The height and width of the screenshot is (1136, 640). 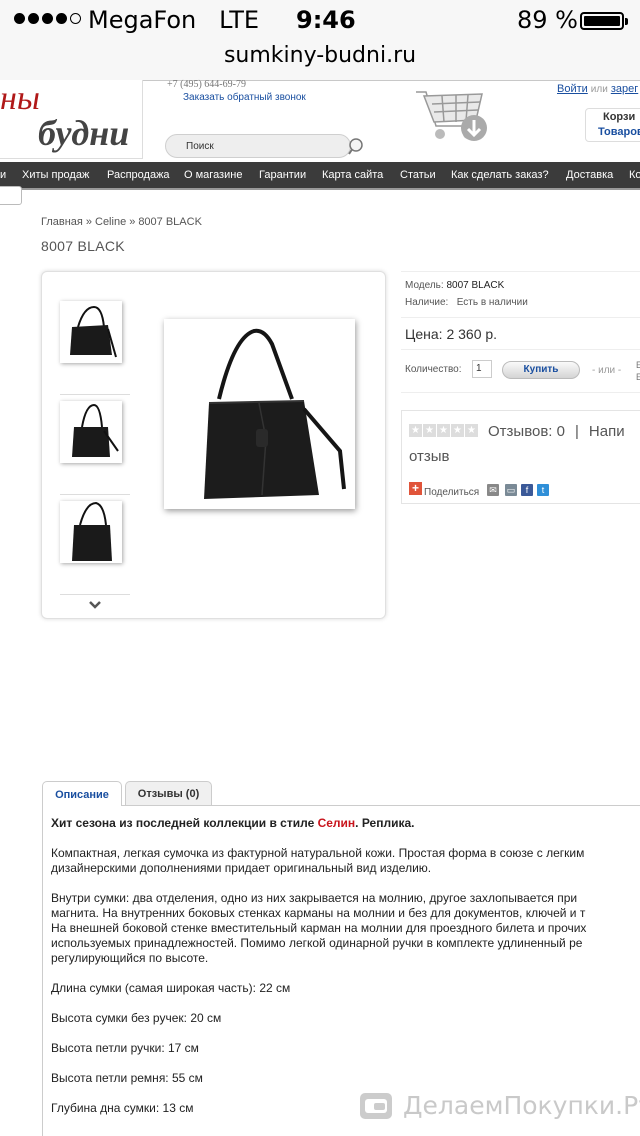 I want to click on quantity-input: 1, so click(x=482, y=369).